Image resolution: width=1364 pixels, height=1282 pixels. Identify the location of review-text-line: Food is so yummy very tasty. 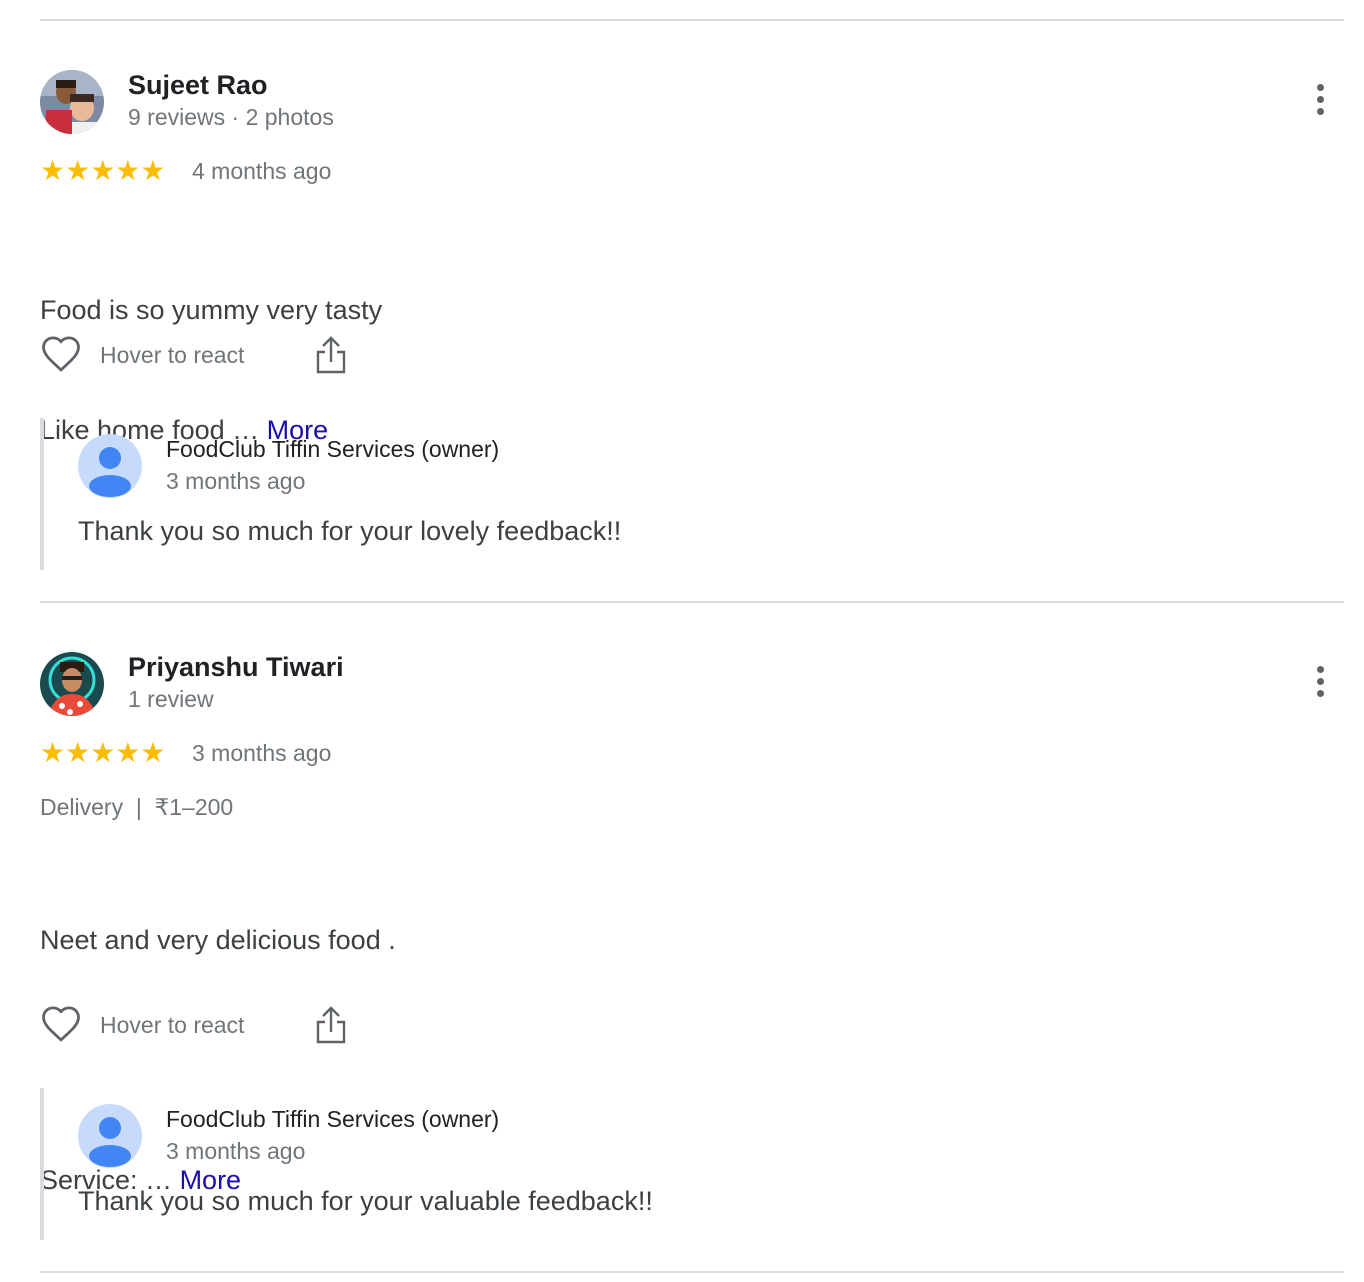
(211, 310).